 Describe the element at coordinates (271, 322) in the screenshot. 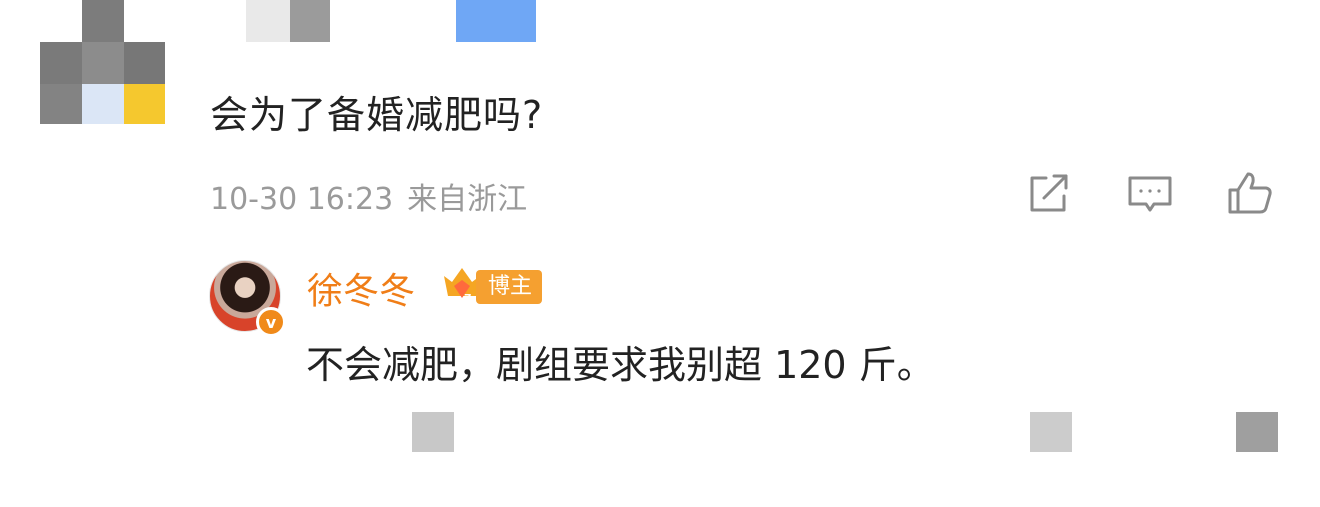

I see `verified-badge: v` at that location.